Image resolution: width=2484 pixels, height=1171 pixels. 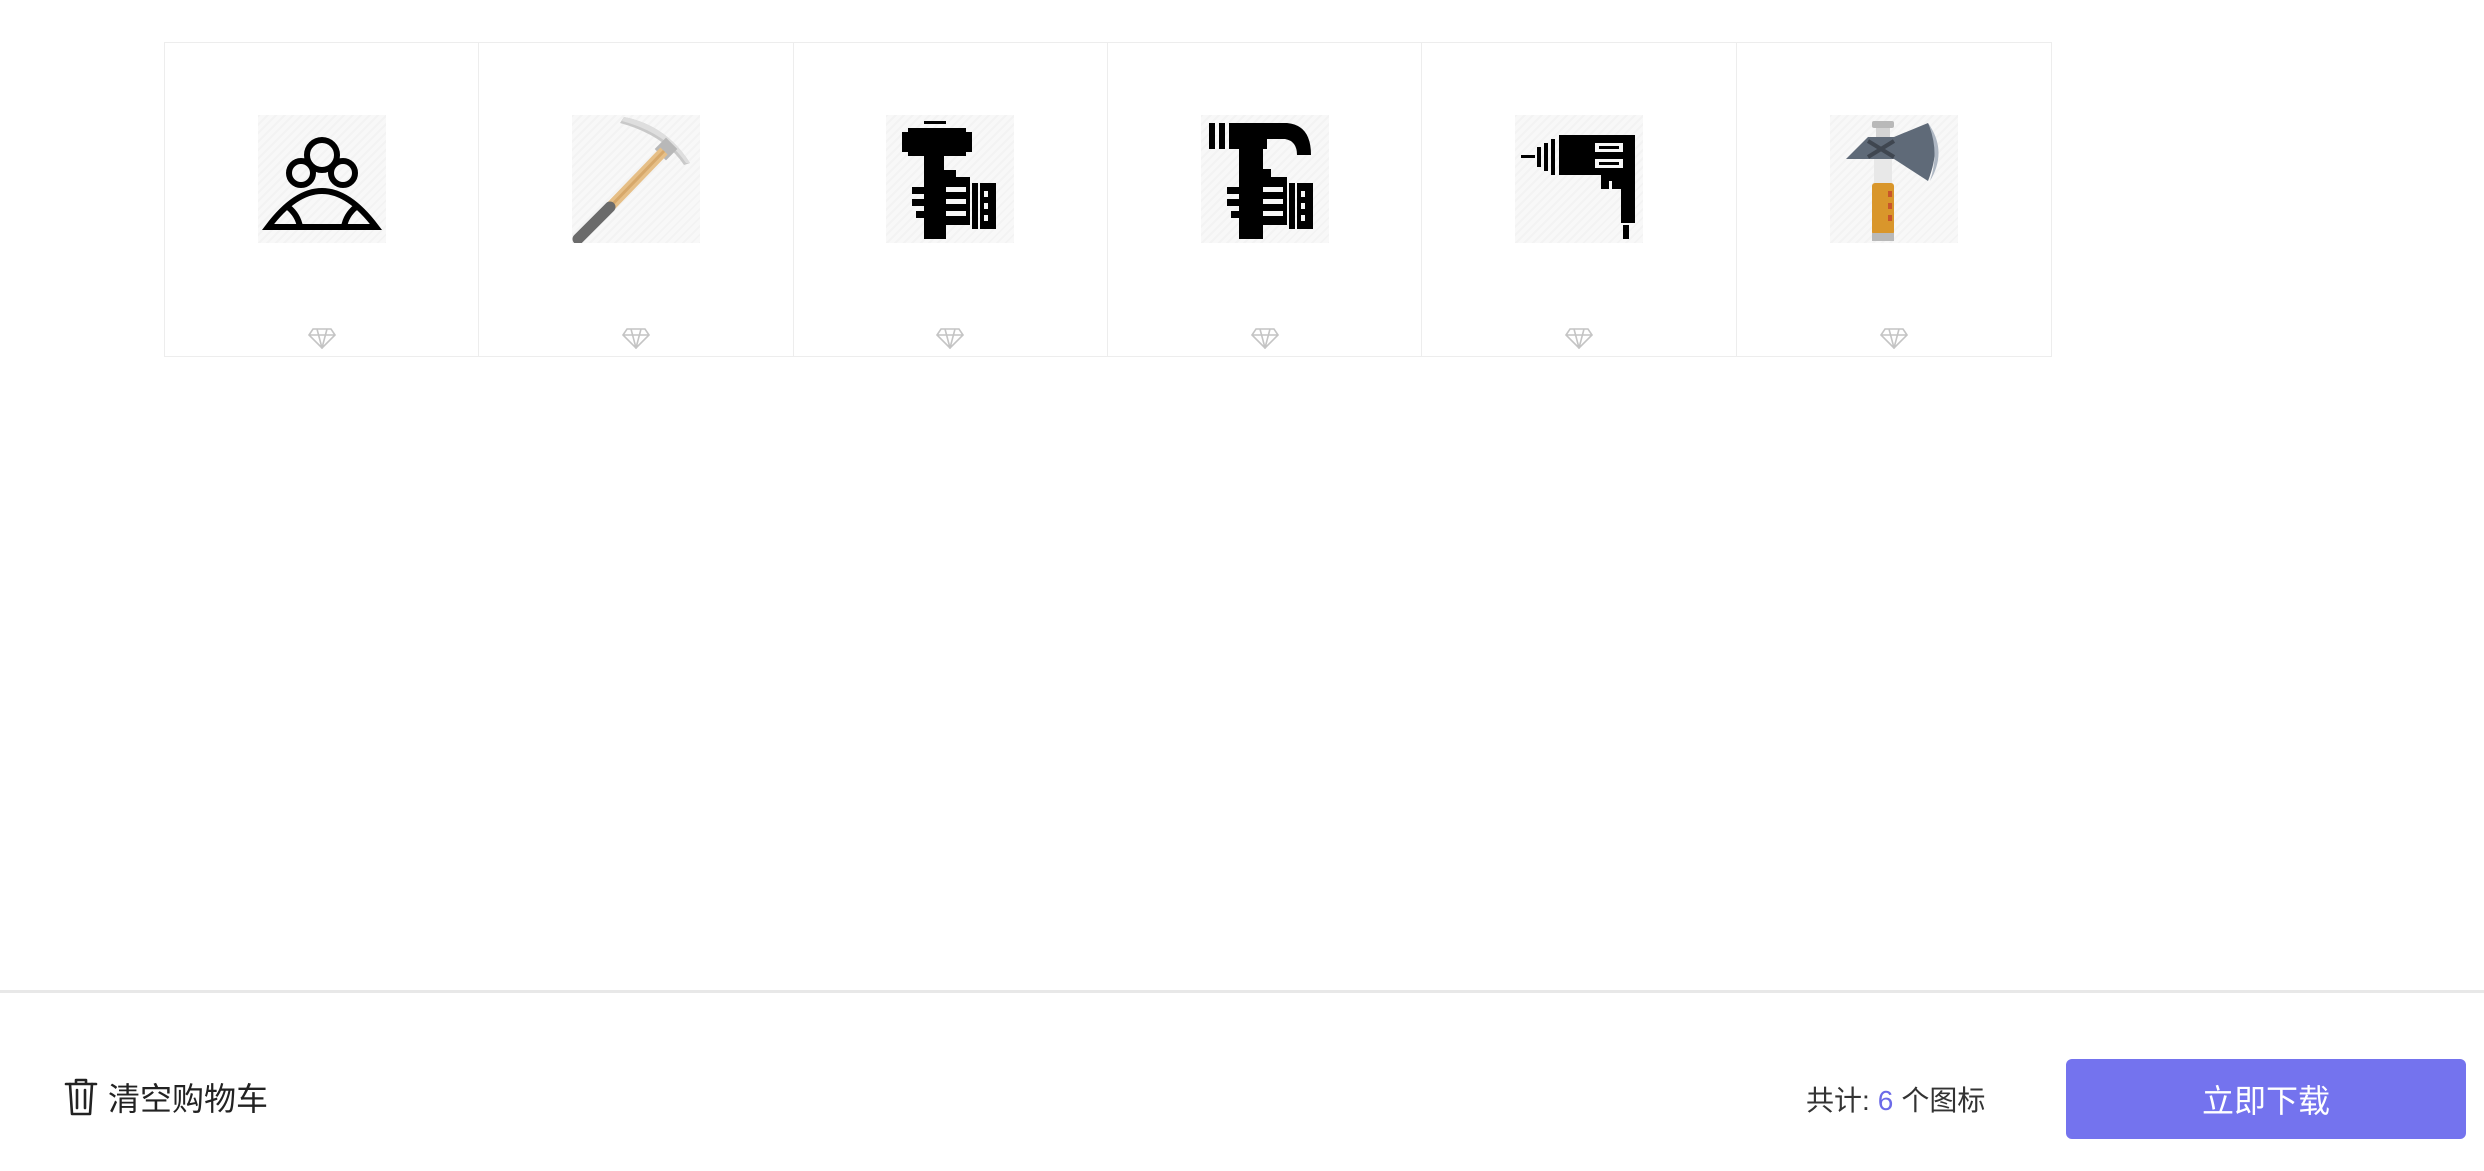 I want to click on hand-holding-hammer-icon, so click(x=949, y=180).